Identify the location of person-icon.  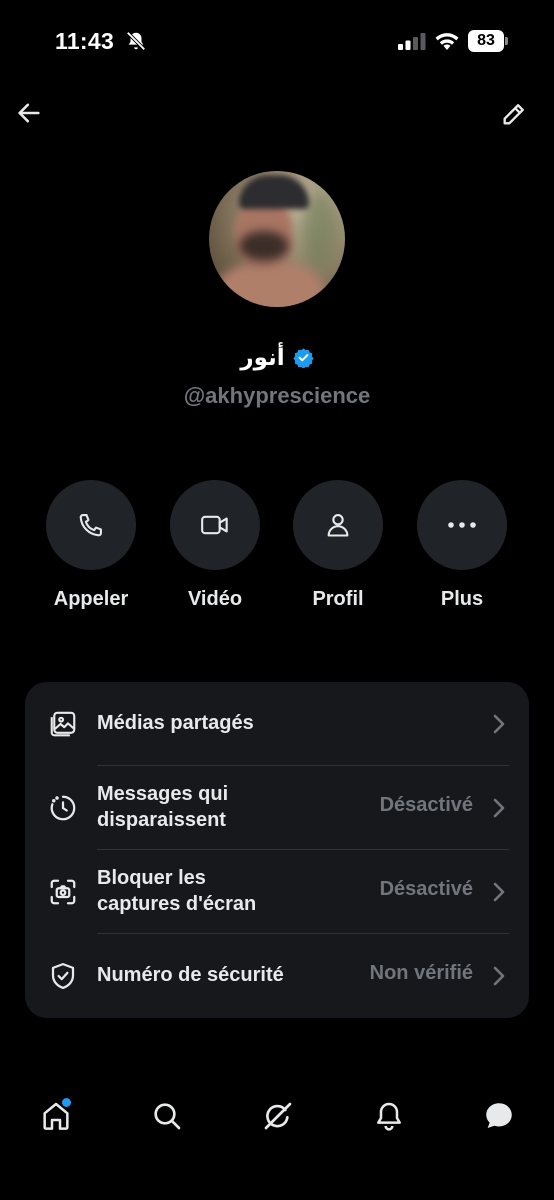
(338, 525).